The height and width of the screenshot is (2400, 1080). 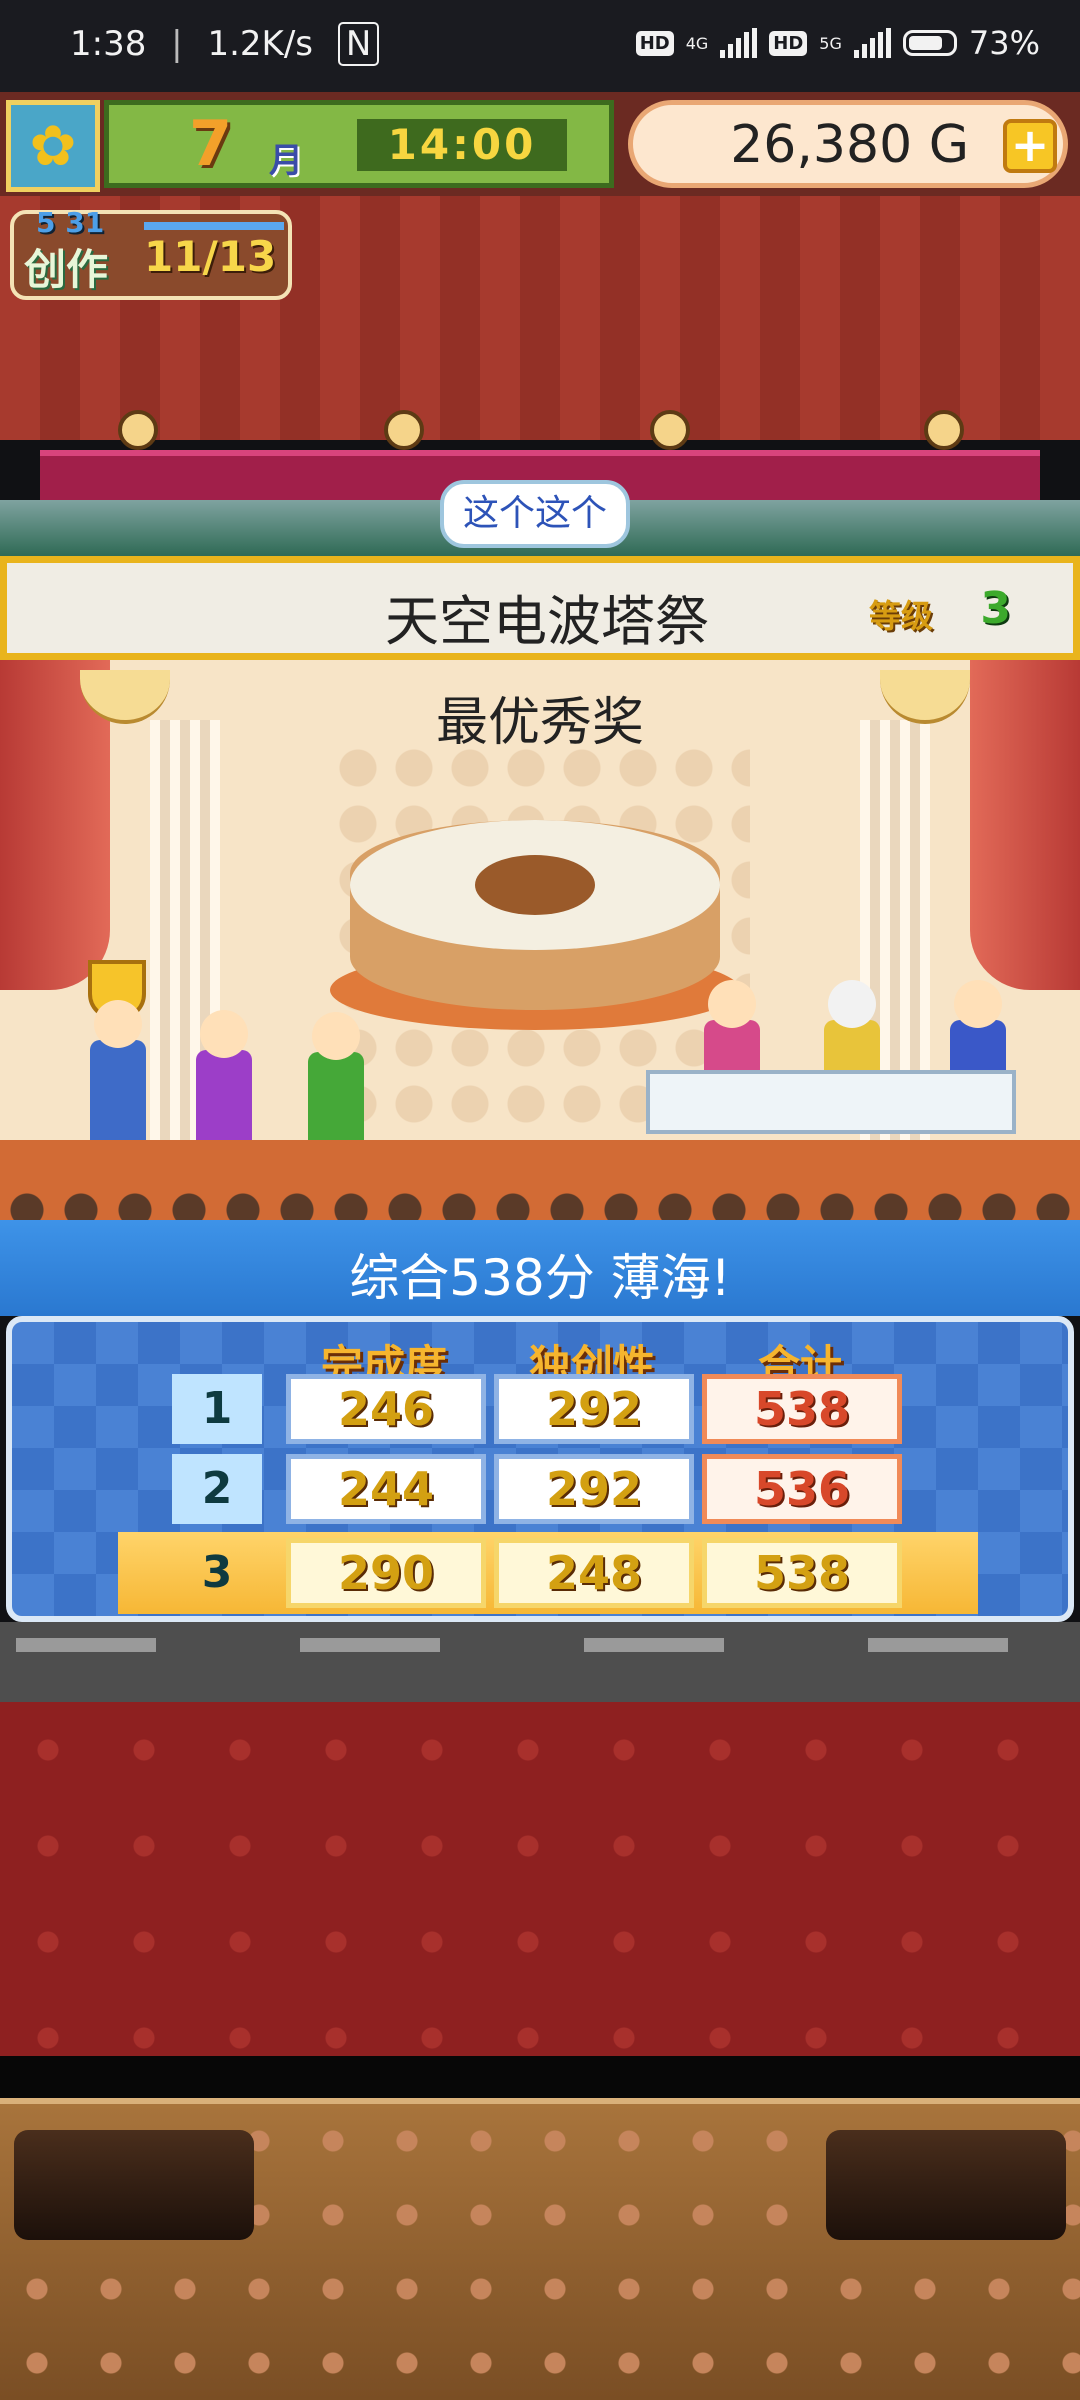 What do you see at coordinates (540, 2077) in the screenshot?
I see `separator` at bounding box center [540, 2077].